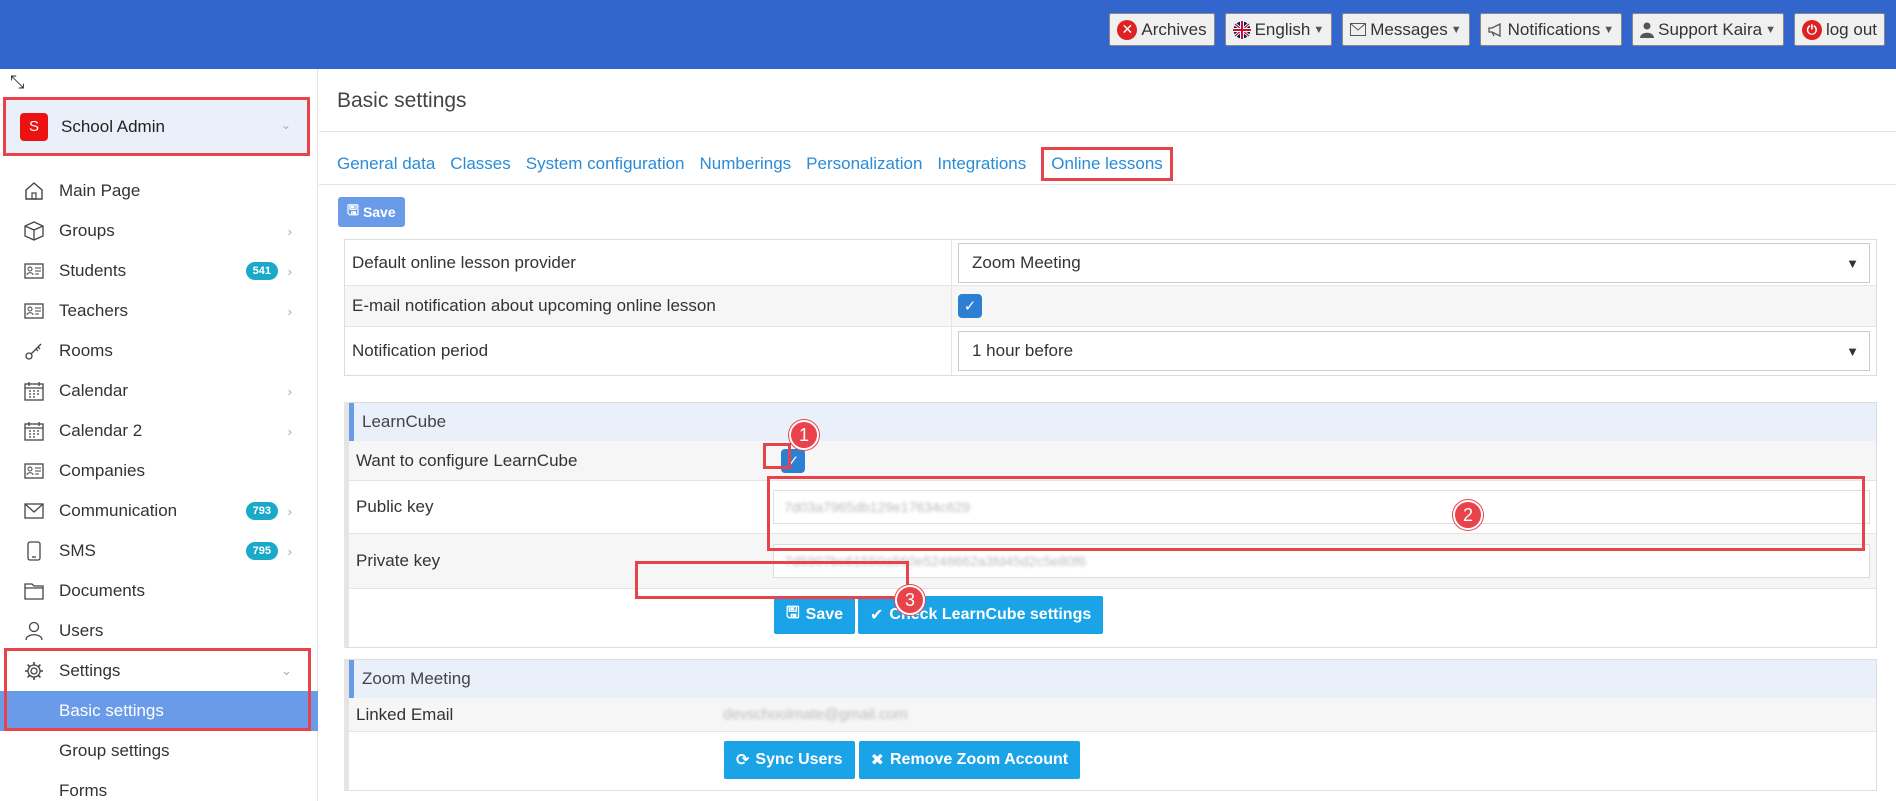 This screenshot has width=1896, height=801. What do you see at coordinates (113, 126) in the screenshot?
I see `account-label: School Admin` at bounding box center [113, 126].